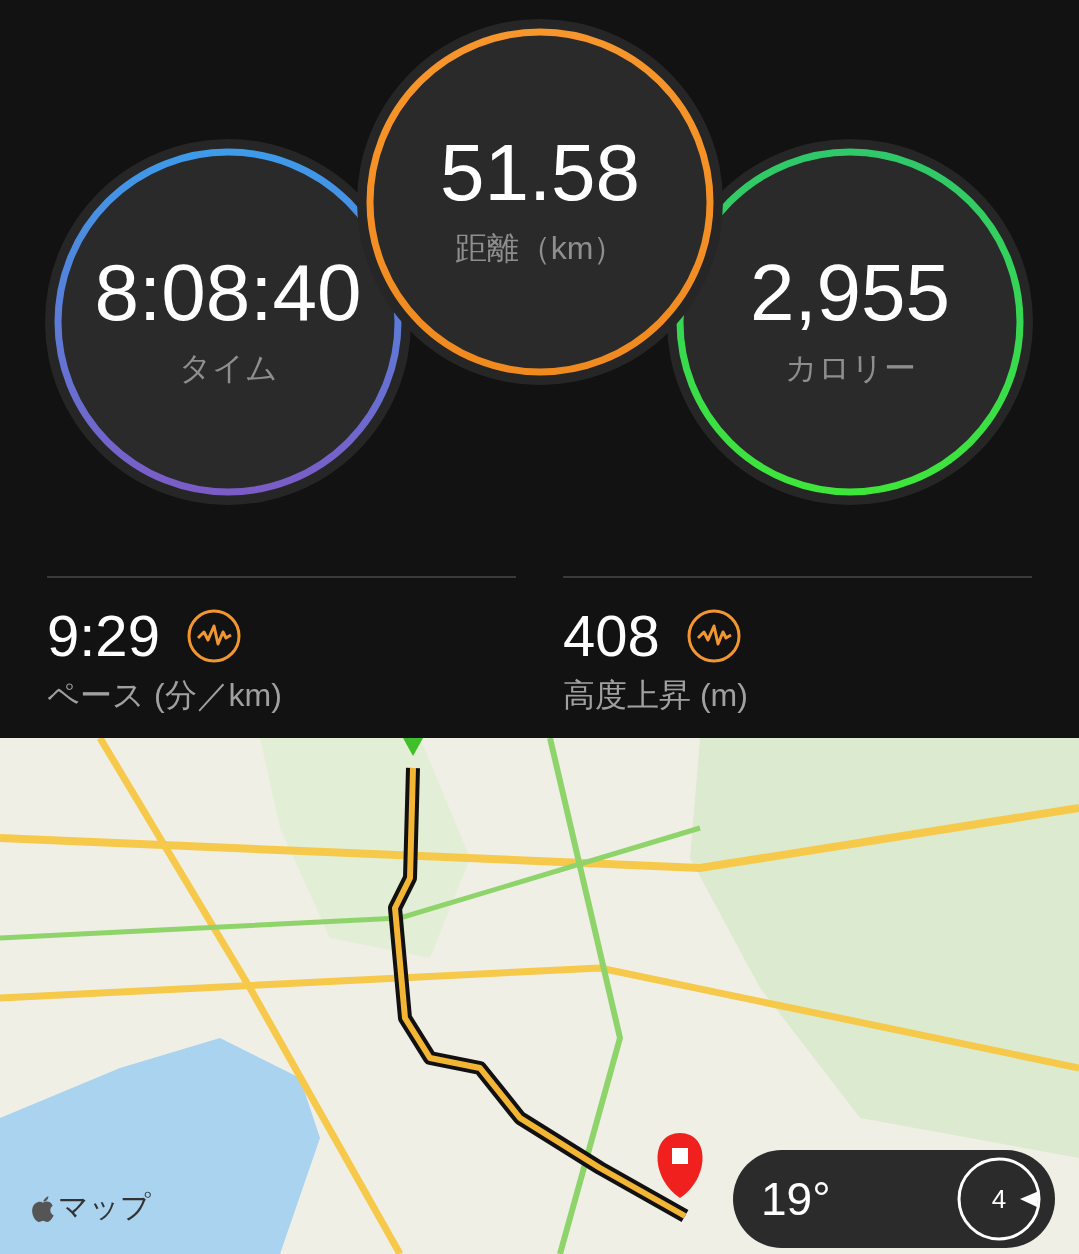 The height and width of the screenshot is (1254, 1079). Describe the element at coordinates (850, 293) in the screenshot. I see `metric-value: 2,955` at that location.